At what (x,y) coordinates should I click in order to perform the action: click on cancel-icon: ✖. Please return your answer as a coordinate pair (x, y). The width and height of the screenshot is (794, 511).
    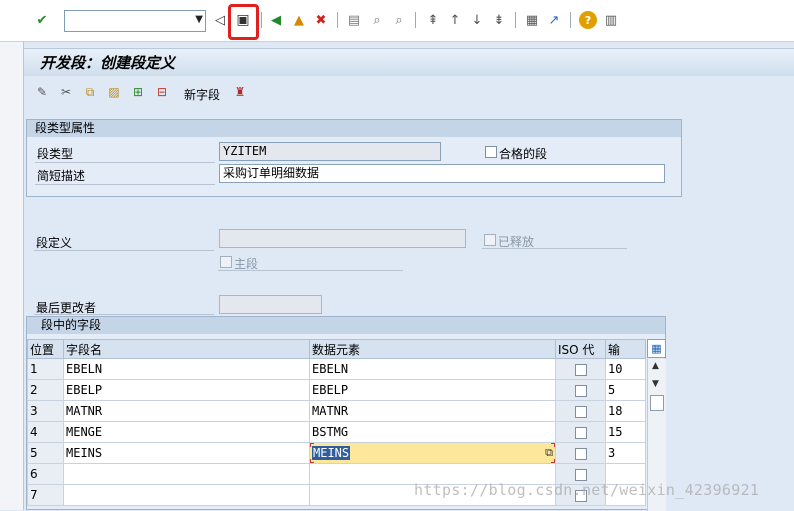
    Looking at the image, I should click on (321, 20).